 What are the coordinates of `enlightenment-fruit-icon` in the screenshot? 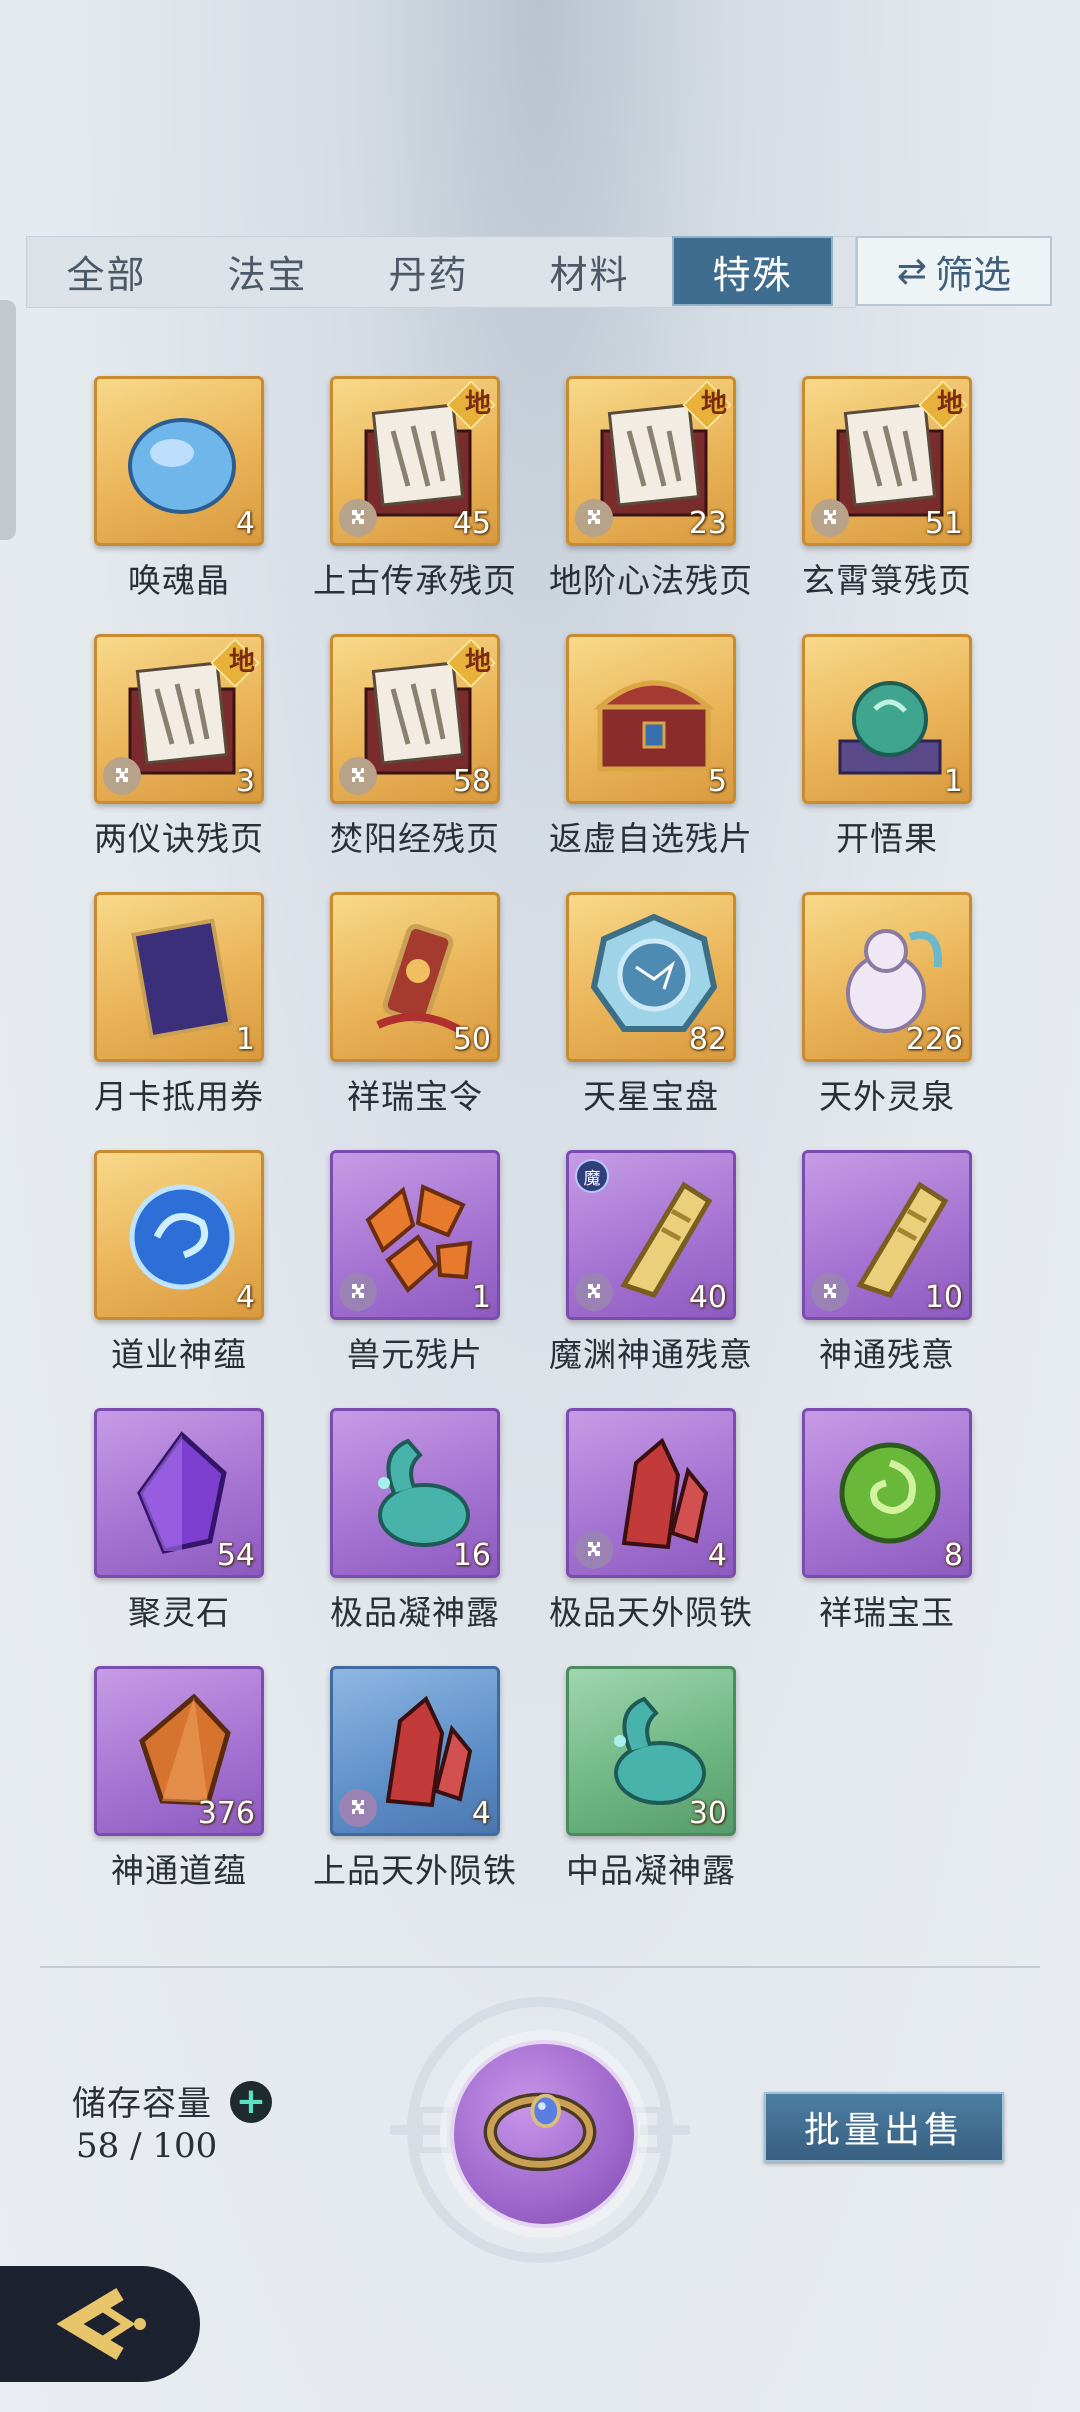 It's located at (890, 728).